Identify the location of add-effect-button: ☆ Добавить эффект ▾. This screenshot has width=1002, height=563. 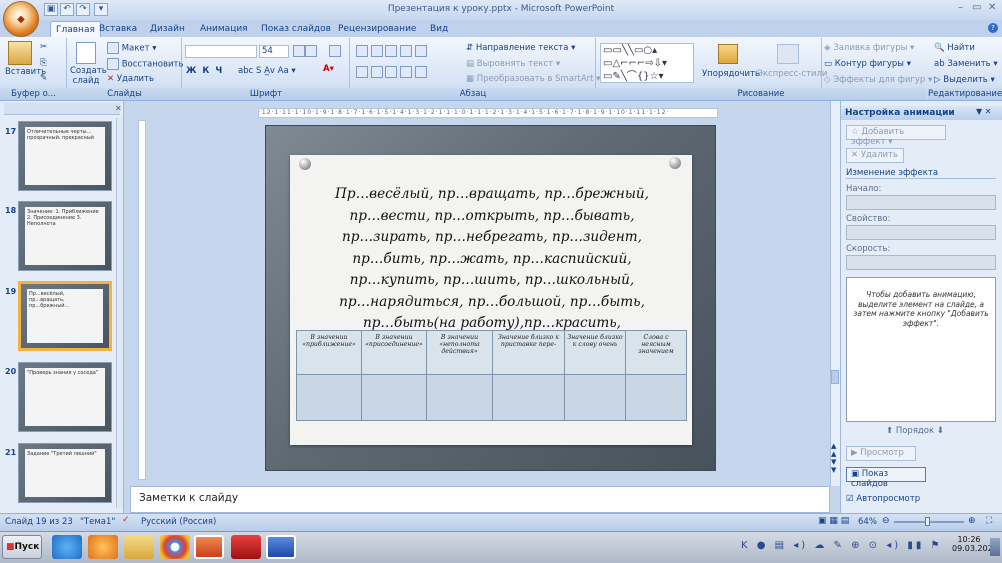
(896, 136).